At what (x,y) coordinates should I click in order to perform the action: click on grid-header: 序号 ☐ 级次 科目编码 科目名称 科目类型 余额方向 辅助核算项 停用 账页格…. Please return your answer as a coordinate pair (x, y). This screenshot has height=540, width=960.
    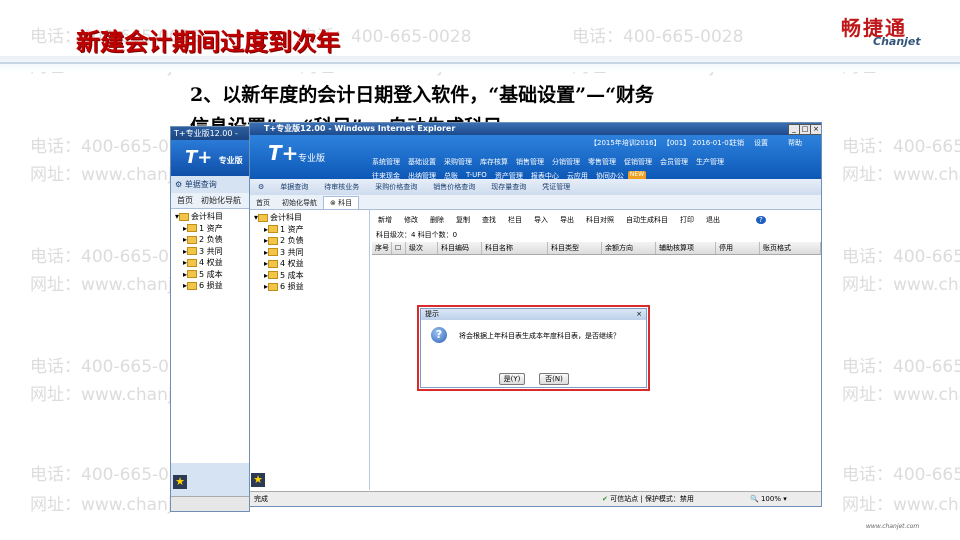
    Looking at the image, I should click on (596, 248).